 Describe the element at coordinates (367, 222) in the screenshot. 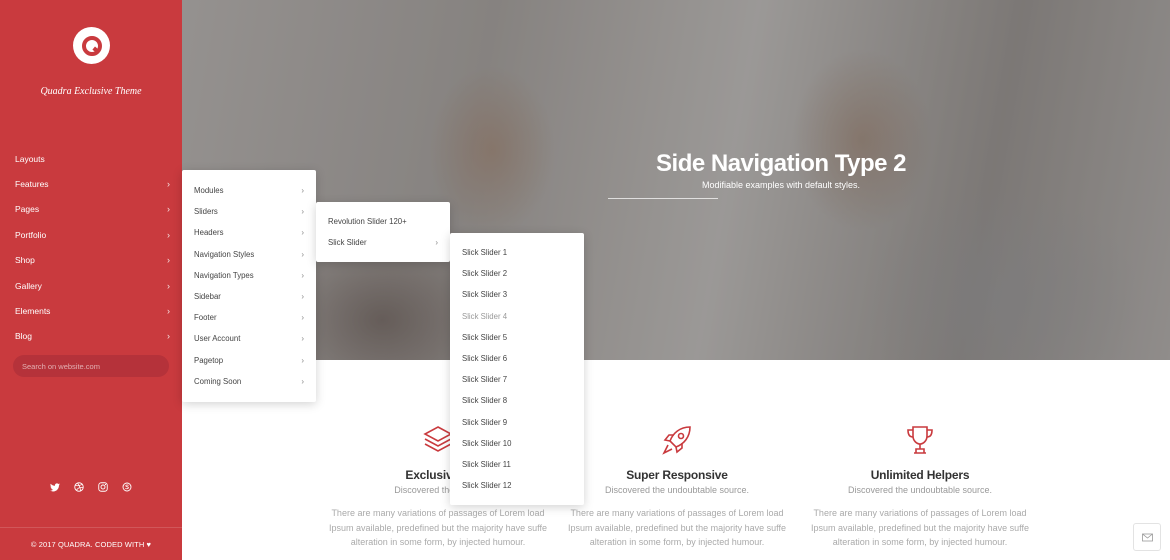

I see `menu-item-label: Revolution Slider 120+` at that location.